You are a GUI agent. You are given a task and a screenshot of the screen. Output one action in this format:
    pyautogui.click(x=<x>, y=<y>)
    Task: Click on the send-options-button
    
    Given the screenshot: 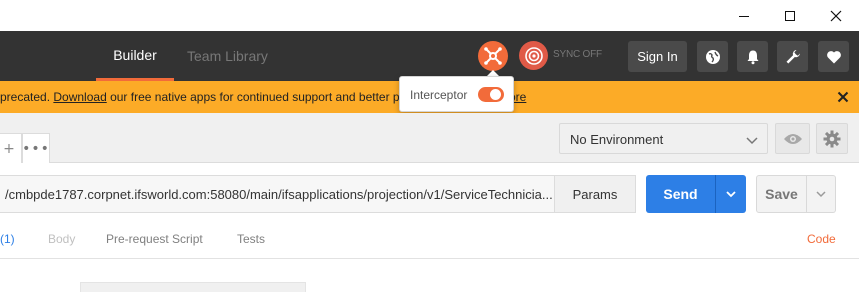 What is the action you would take?
    pyautogui.click(x=730, y=194)
    